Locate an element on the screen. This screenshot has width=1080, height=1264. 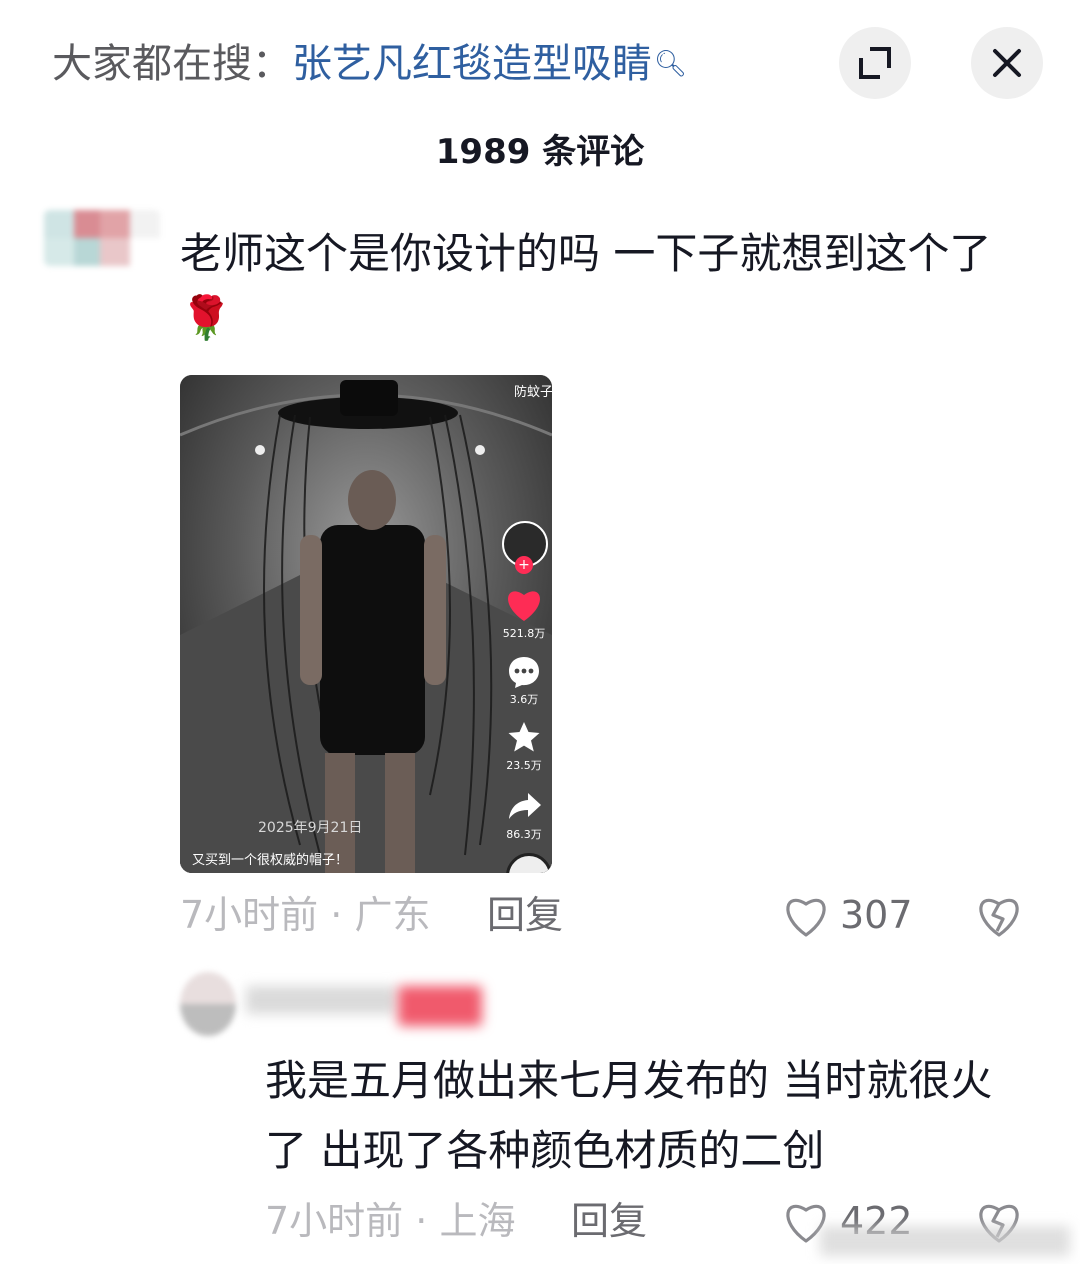
reply-button: 回复 is located at coordinates (525, 915).